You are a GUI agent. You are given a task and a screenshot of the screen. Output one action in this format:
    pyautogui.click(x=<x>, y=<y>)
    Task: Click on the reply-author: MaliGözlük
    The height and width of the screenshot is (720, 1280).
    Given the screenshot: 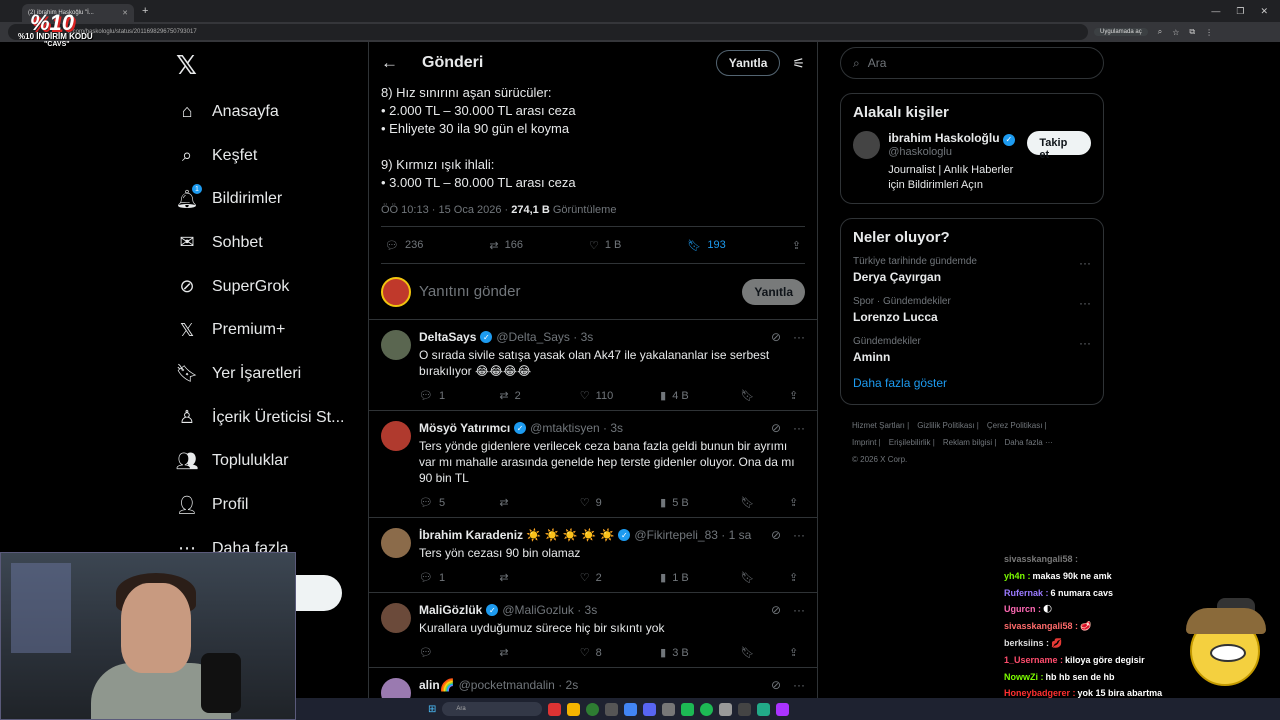 What is the action you would take?
    pyautogui.click(x=450, y=610)
    